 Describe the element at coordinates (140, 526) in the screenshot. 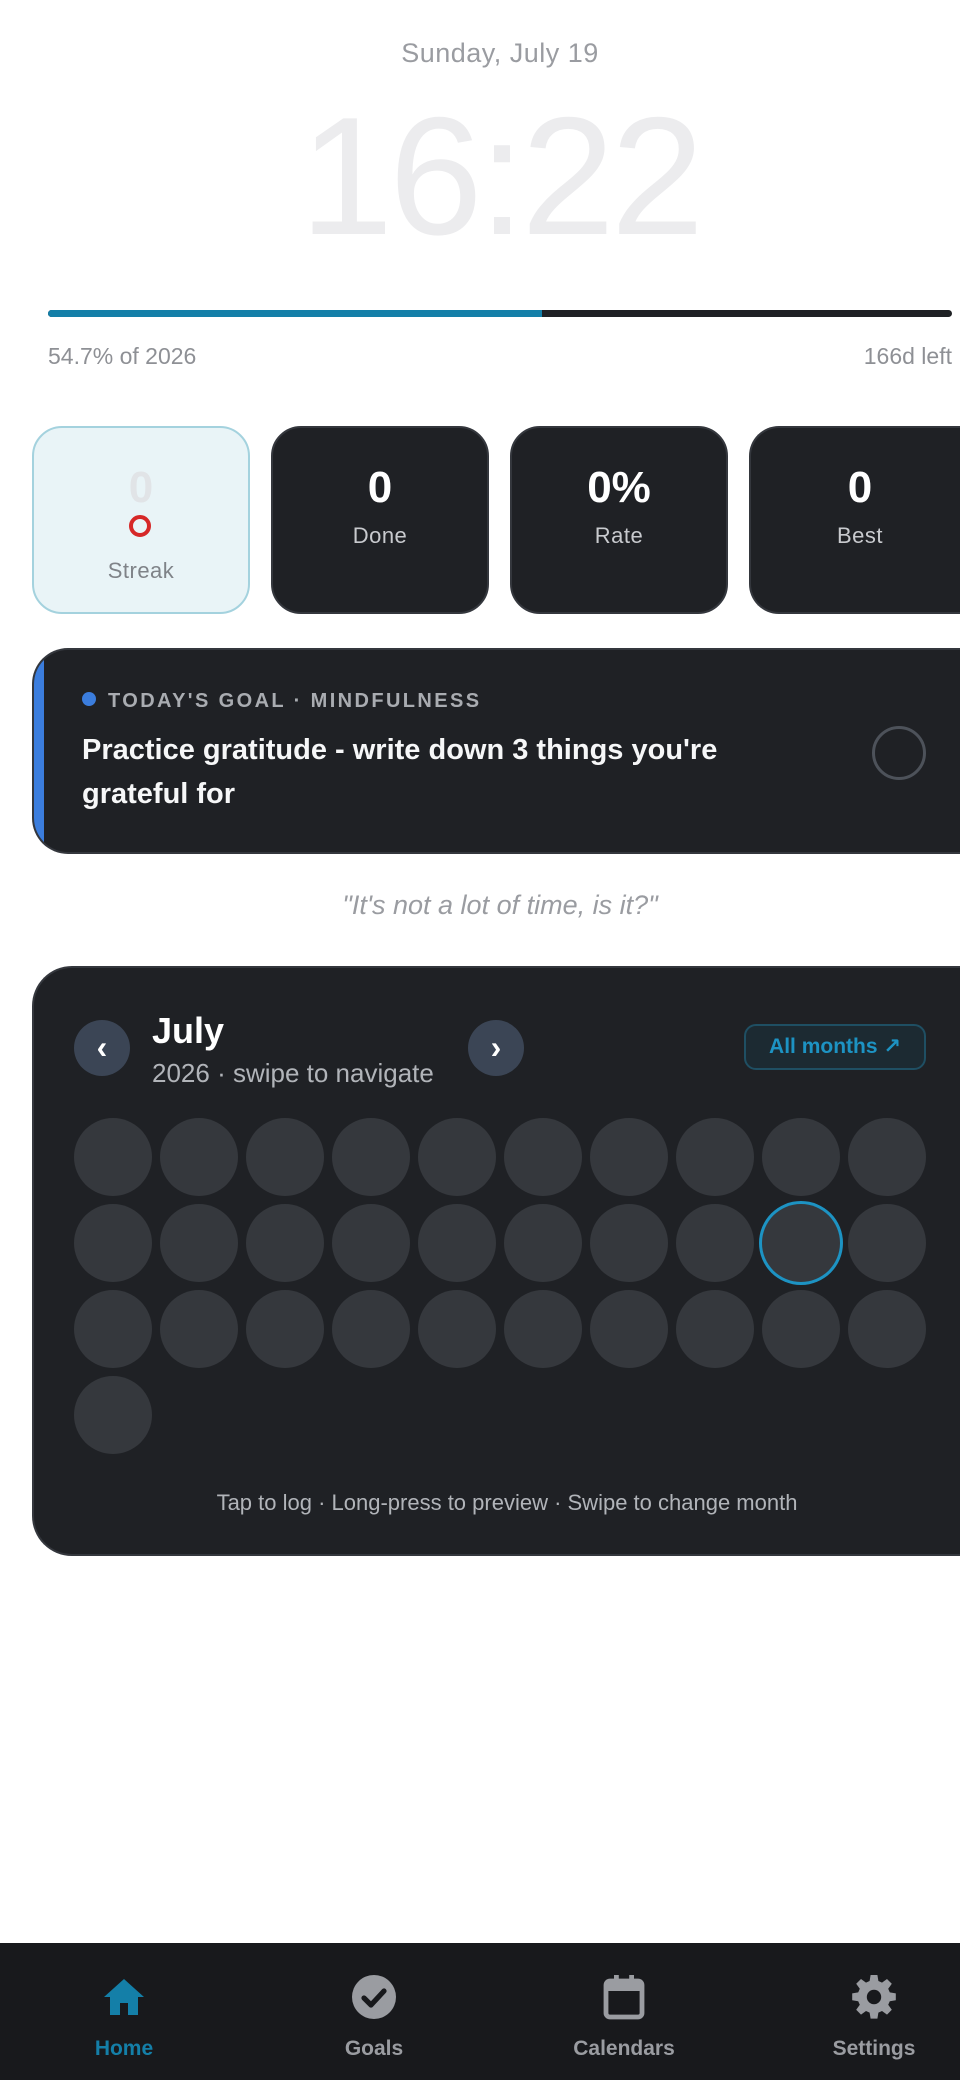

I see `streak-ring-icon` at that location.